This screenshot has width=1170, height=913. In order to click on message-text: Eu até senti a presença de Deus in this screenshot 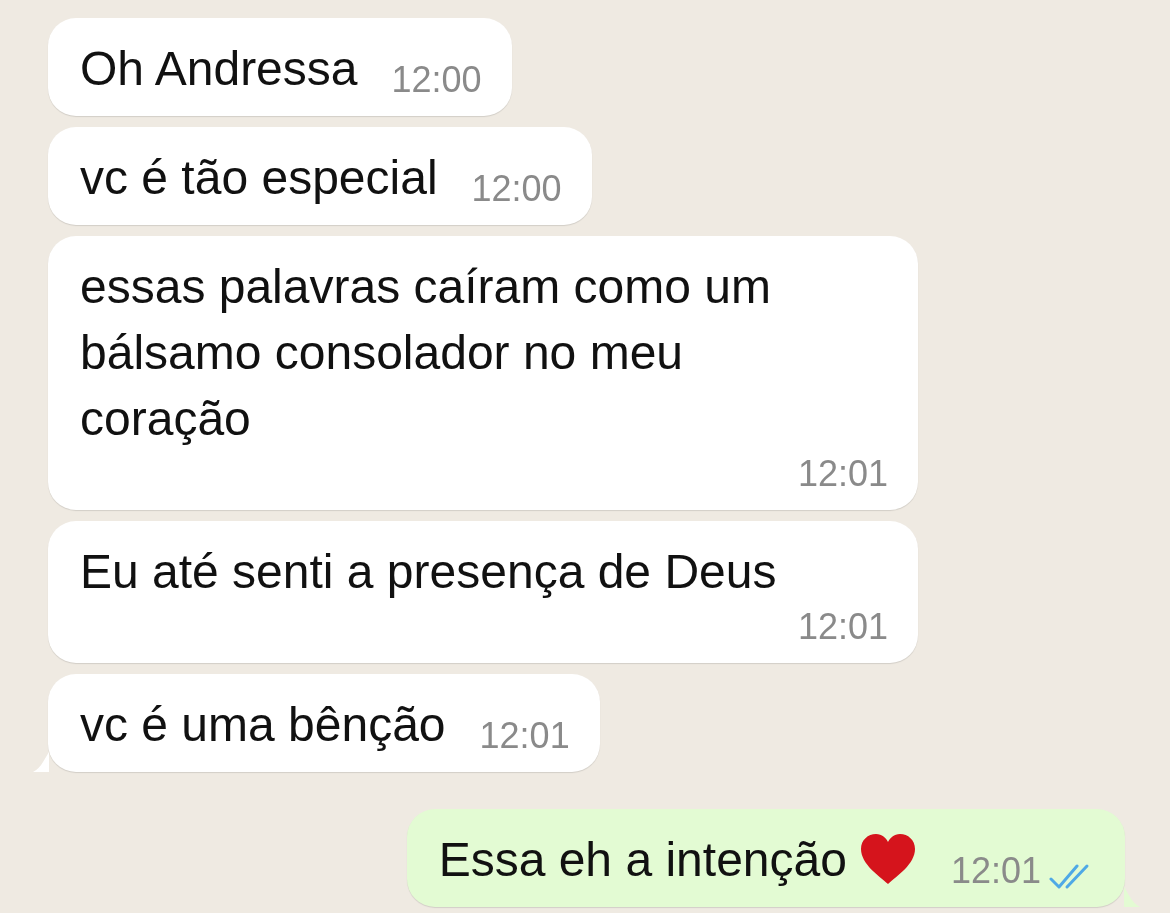, I will do `click(429, 572)`.